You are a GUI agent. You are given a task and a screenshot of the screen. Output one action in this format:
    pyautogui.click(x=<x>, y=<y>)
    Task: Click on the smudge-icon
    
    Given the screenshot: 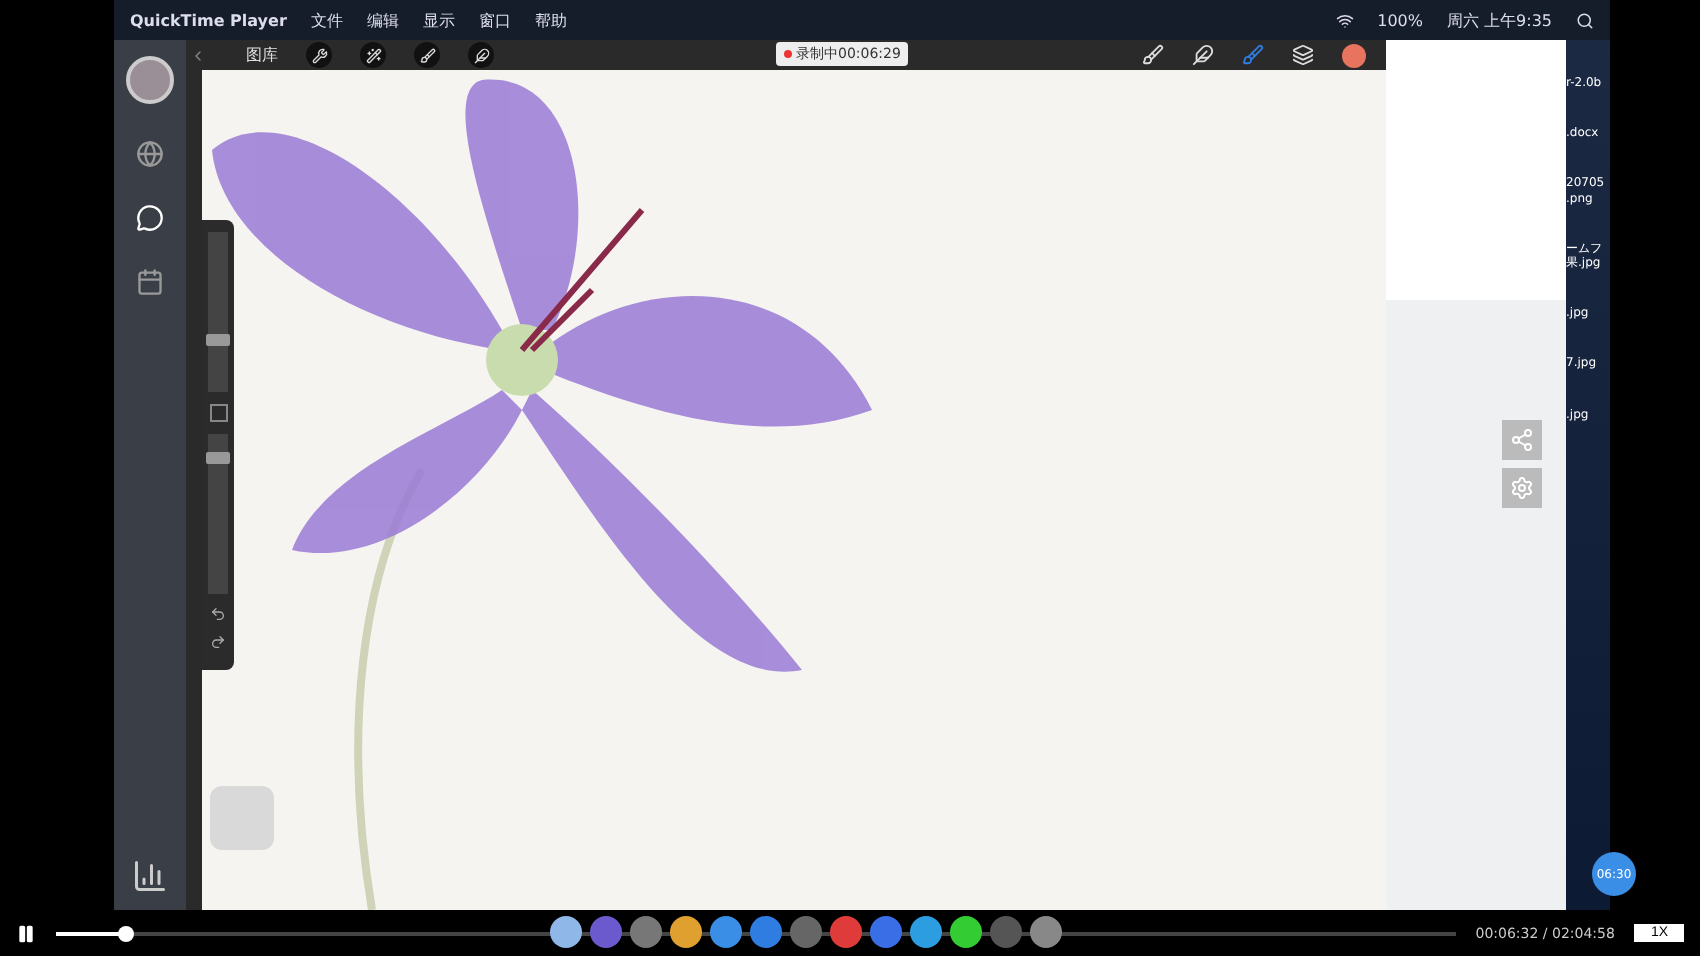 What is the action you would take?
    pyautogui.click(x=1203, y=55)
    